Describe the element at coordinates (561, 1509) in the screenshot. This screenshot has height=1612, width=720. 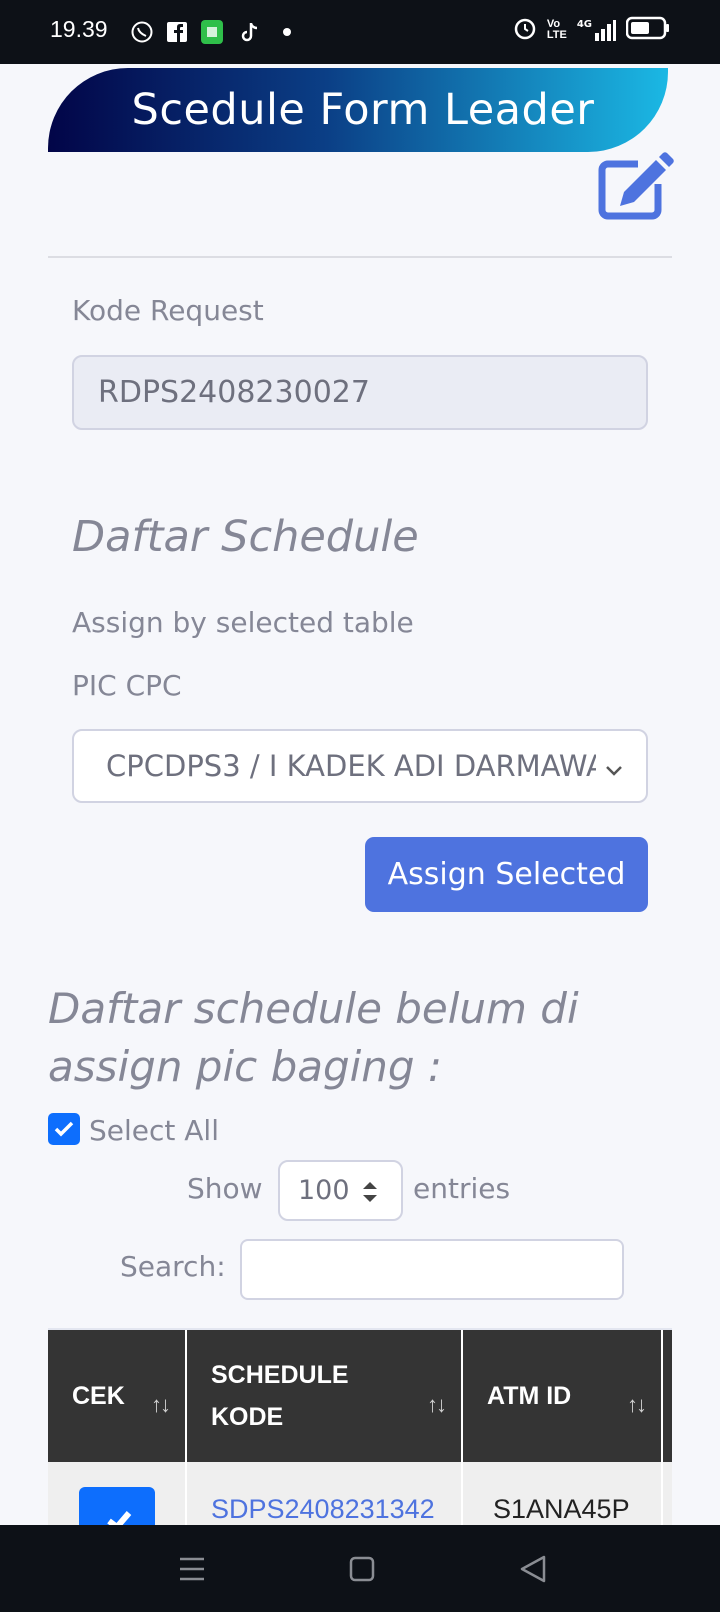
I see `atm-id-value: S1ANA45P` at that location.